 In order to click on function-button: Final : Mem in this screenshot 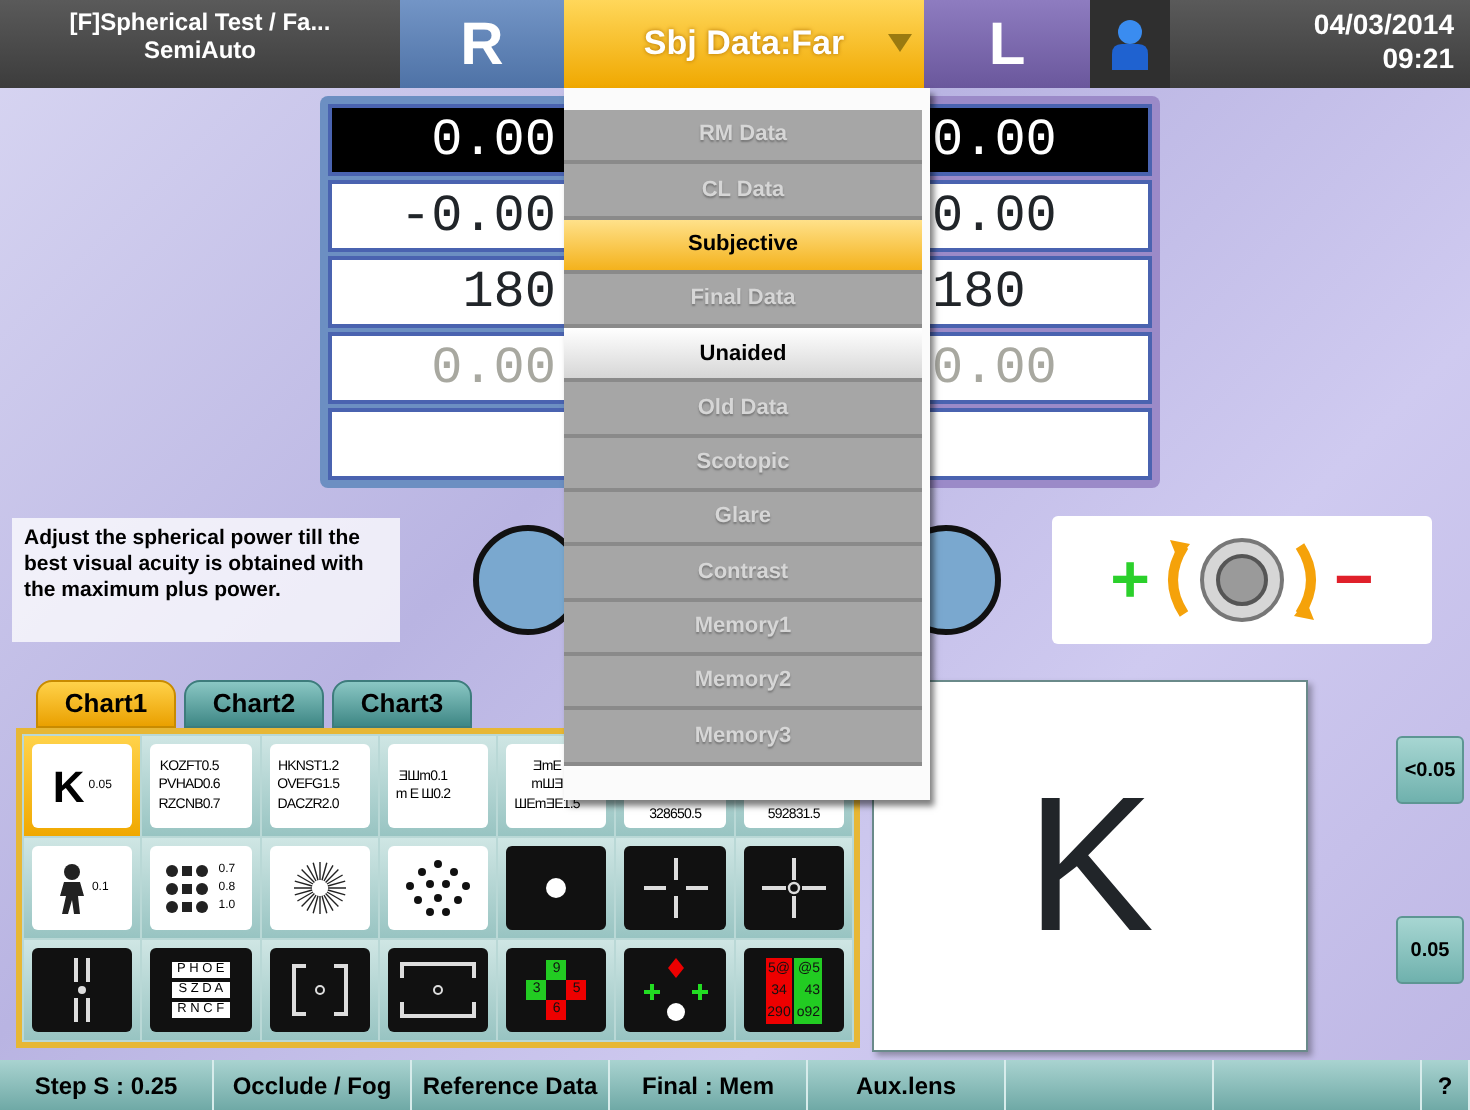, I will do `click(709, 1085)`.